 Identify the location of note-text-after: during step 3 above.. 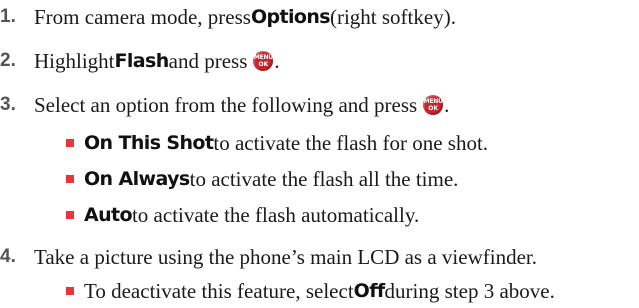
(469, 290).